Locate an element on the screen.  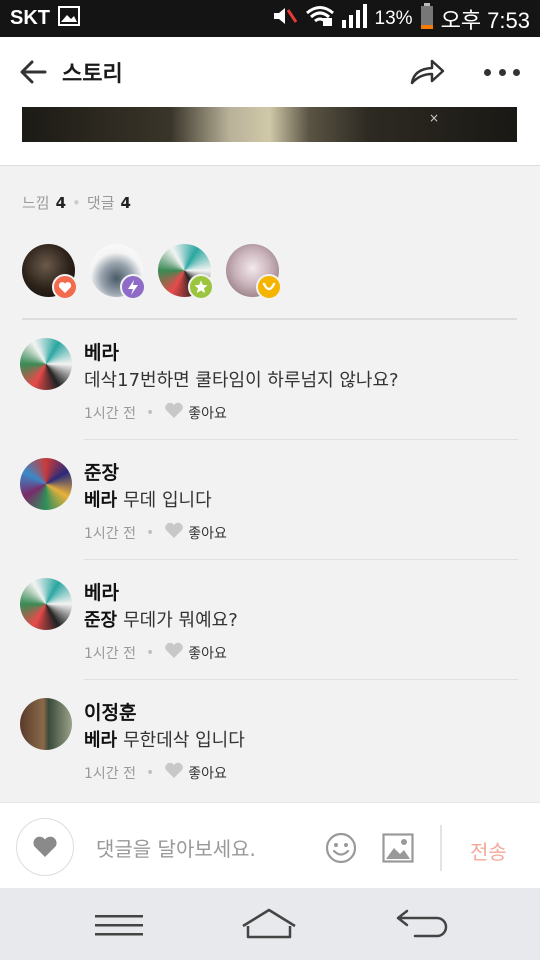
feel-count: 4 is located at coordinates (61, 202).